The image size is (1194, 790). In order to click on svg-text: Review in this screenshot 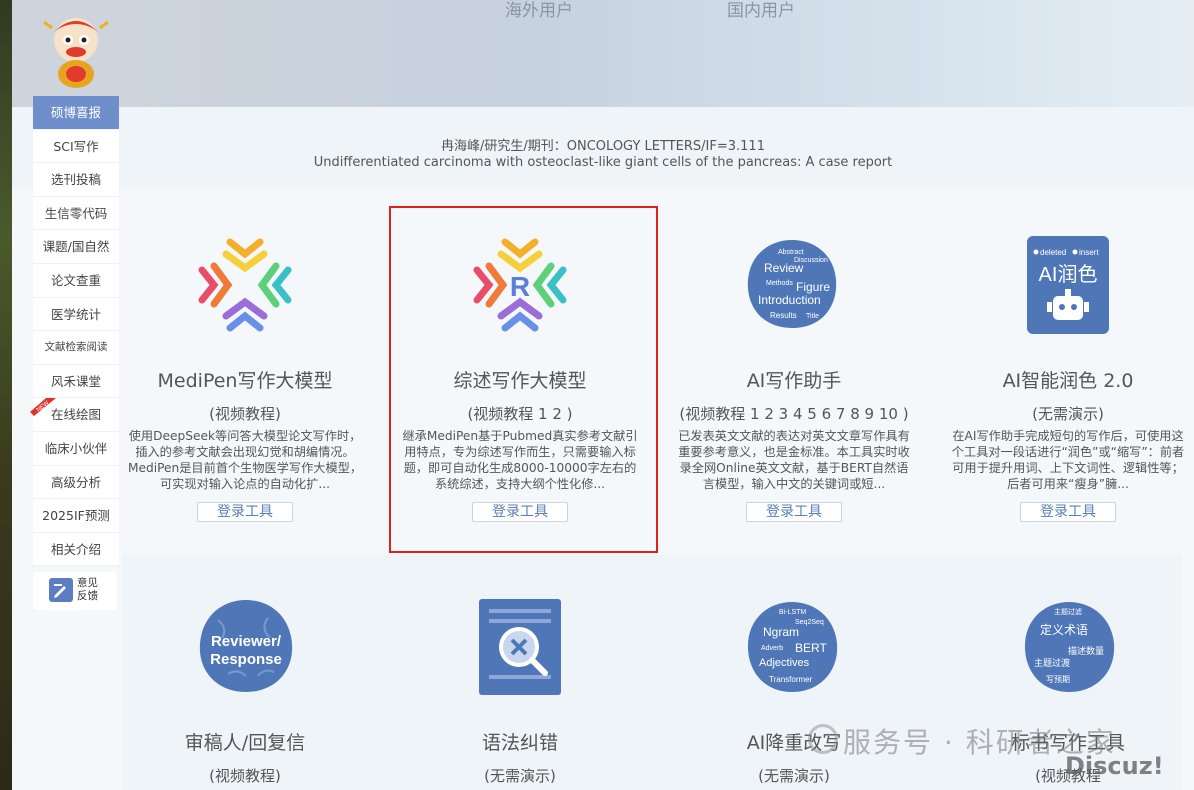, I will do `click(784, 268)`.